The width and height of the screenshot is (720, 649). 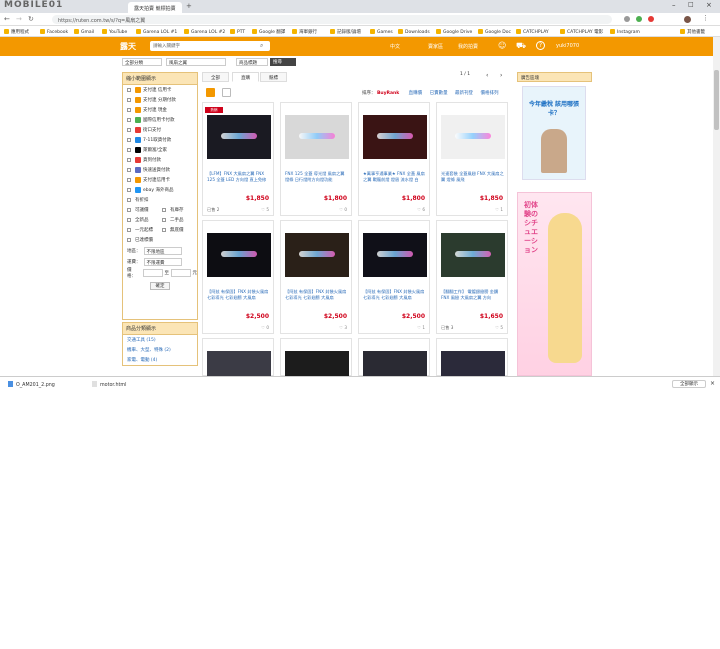 I want to click on filter-pair: 可議價 有庫存, so click(x=160, y=210).